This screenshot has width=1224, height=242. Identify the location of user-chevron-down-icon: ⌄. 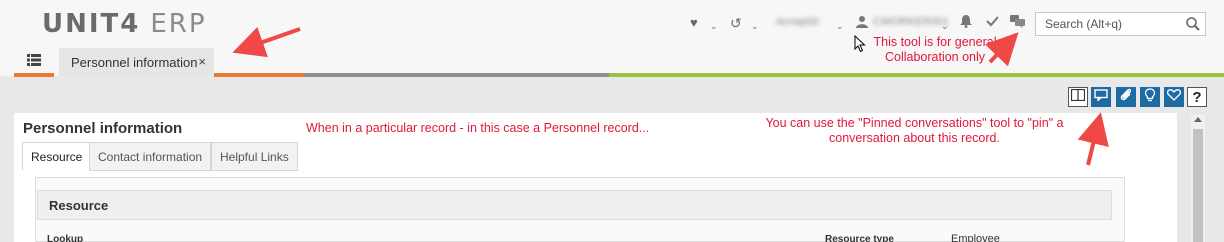
(945, 26).